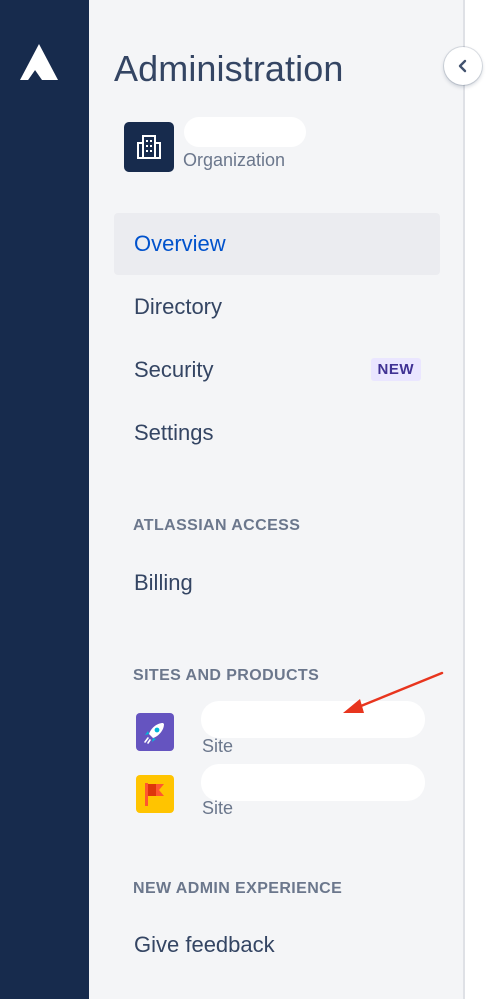 Image resolution: width=496 pixels, height=999 pixels. Describe the element at coordinates (163, 582) in the screenshot. I see `nav-item-label: Billing` at that location.